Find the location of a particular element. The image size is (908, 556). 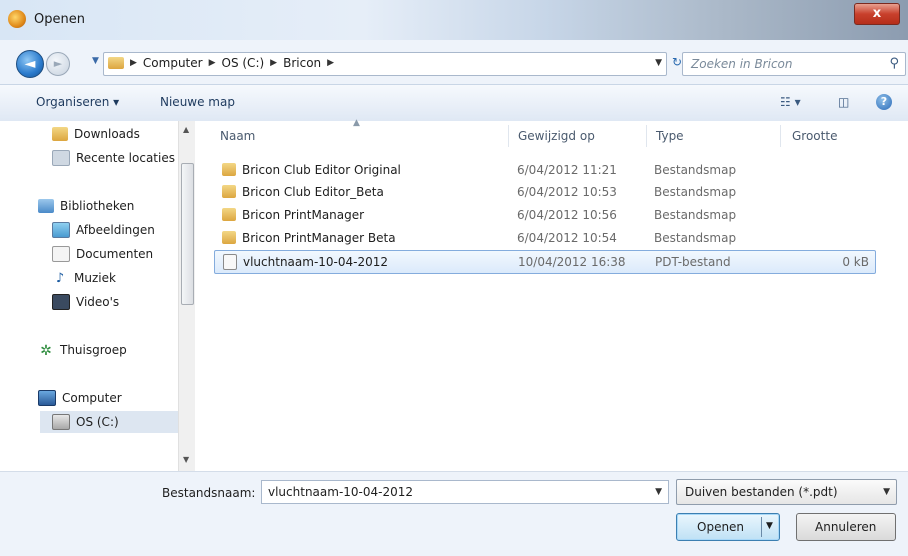

sidebar-item-label: Thuisgroep is located at coordinates (93, 350).